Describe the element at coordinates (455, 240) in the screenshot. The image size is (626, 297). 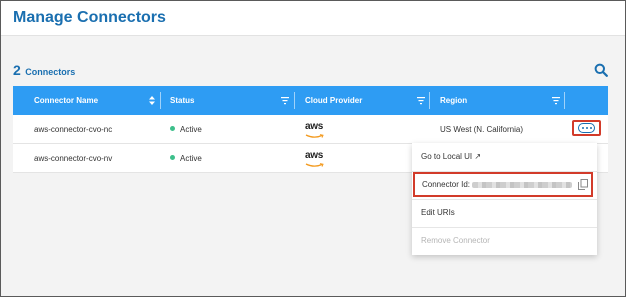
I see `remove-connector-item: Remove Connector` at that location.